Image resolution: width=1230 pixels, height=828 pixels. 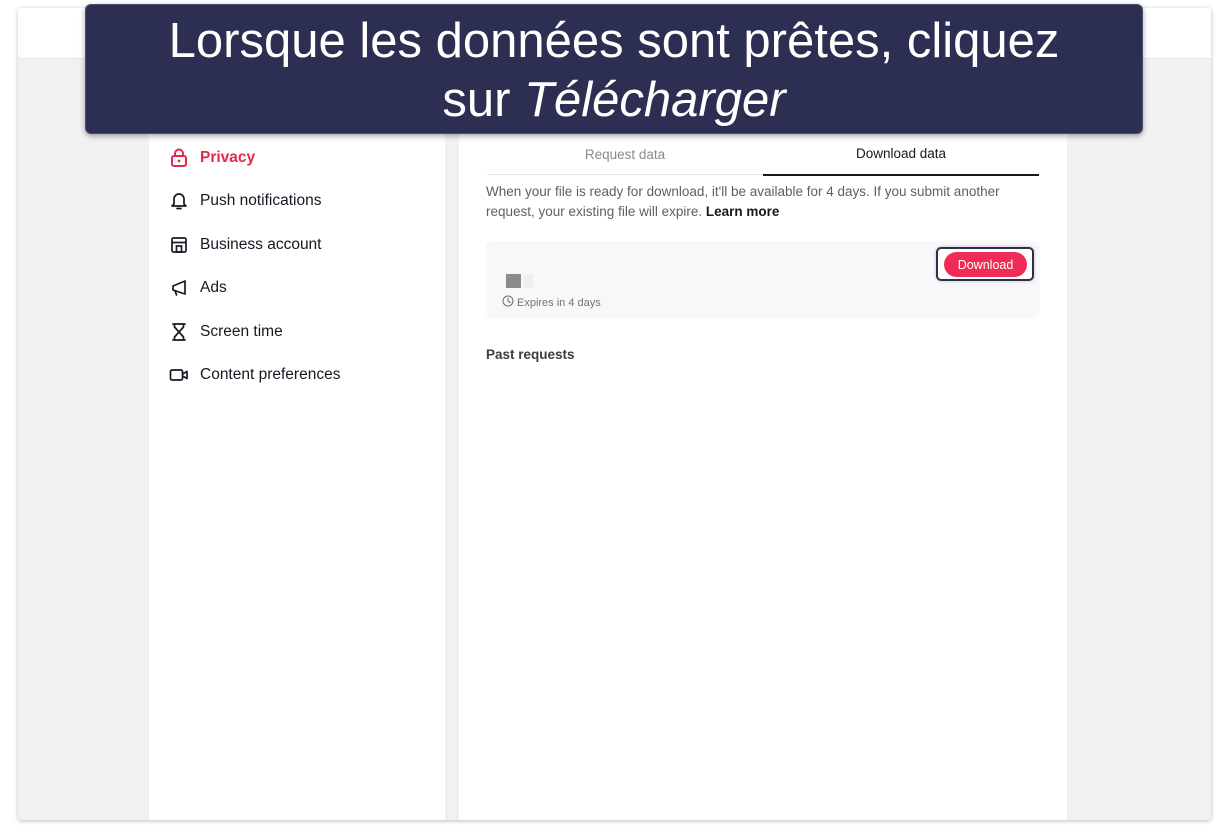 I want to click on megaphone-icon, so click(x=179, y=288).